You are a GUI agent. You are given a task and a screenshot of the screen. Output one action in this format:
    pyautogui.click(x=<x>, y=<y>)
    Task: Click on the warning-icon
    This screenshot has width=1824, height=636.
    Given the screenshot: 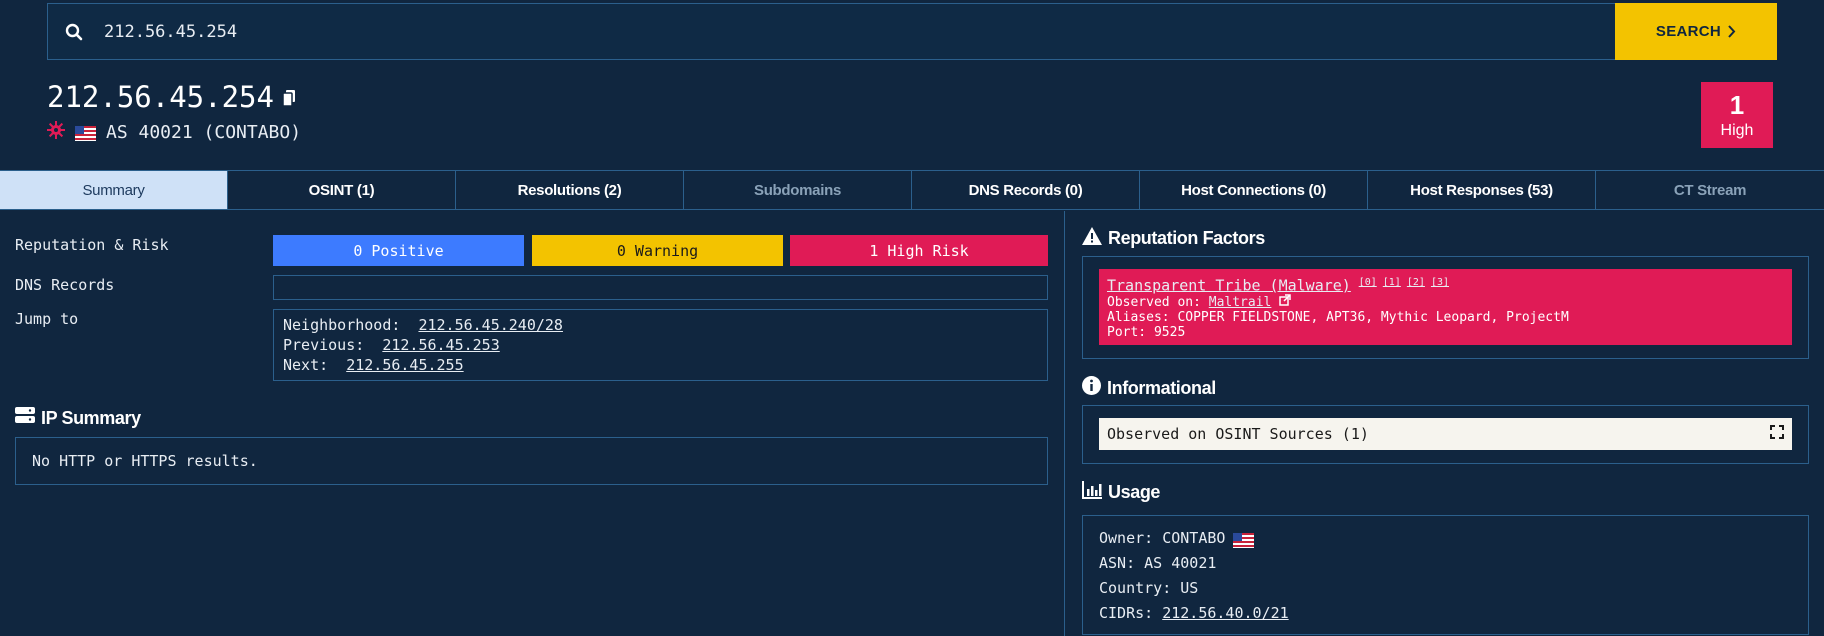 What is the action you would take?
    pyautogui.click(x=1092, y=238)
    